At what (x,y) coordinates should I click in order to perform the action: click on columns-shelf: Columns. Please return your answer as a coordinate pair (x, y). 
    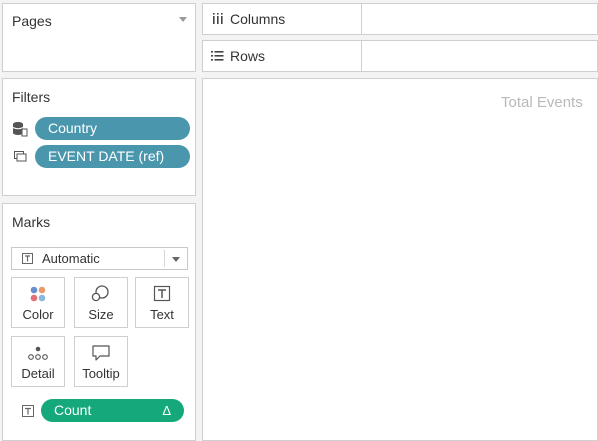
    Looking at the image, I should click on (400, 19).